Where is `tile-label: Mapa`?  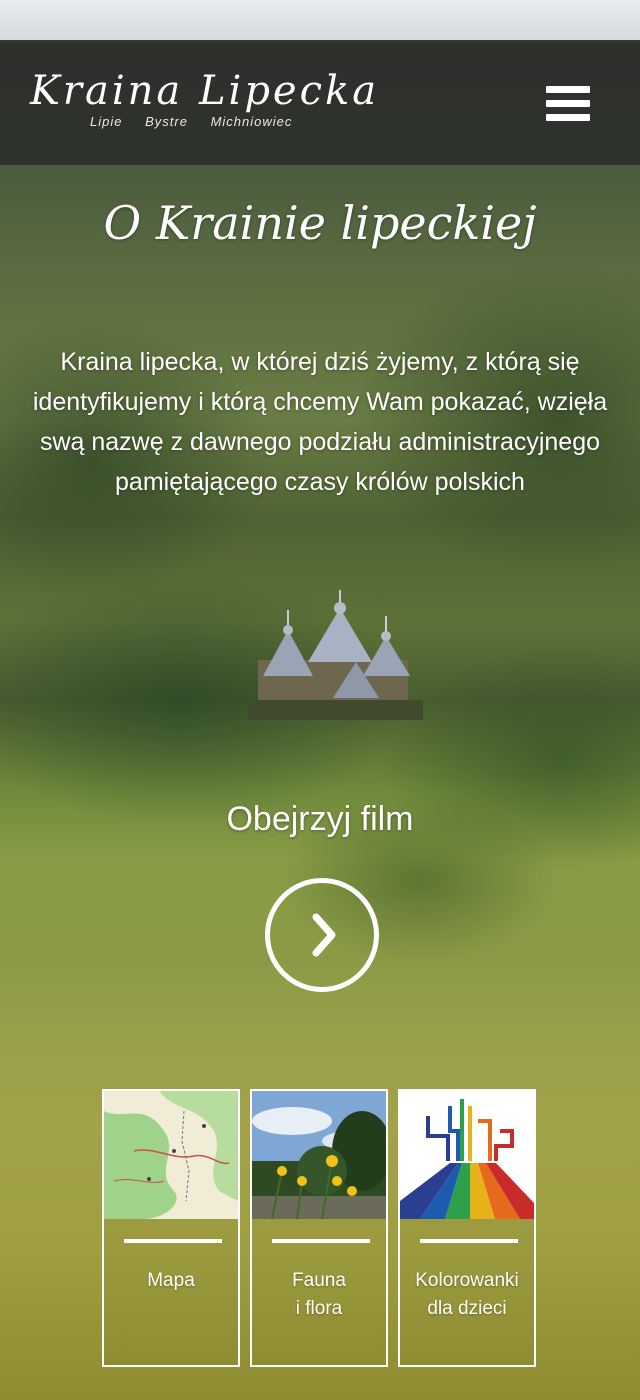
tile-label: Mapa is located at coordinates (171, 1280).